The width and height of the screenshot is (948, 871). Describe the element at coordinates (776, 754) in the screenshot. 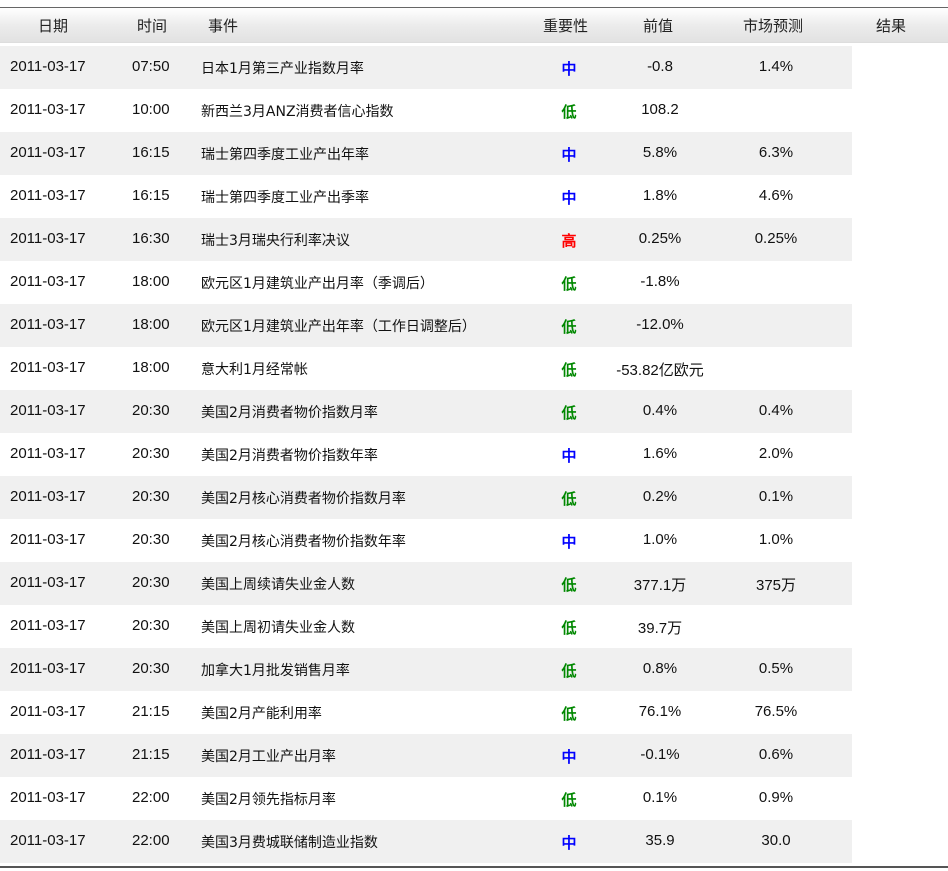

I see `cell-forecast: 0.6%` at that location.